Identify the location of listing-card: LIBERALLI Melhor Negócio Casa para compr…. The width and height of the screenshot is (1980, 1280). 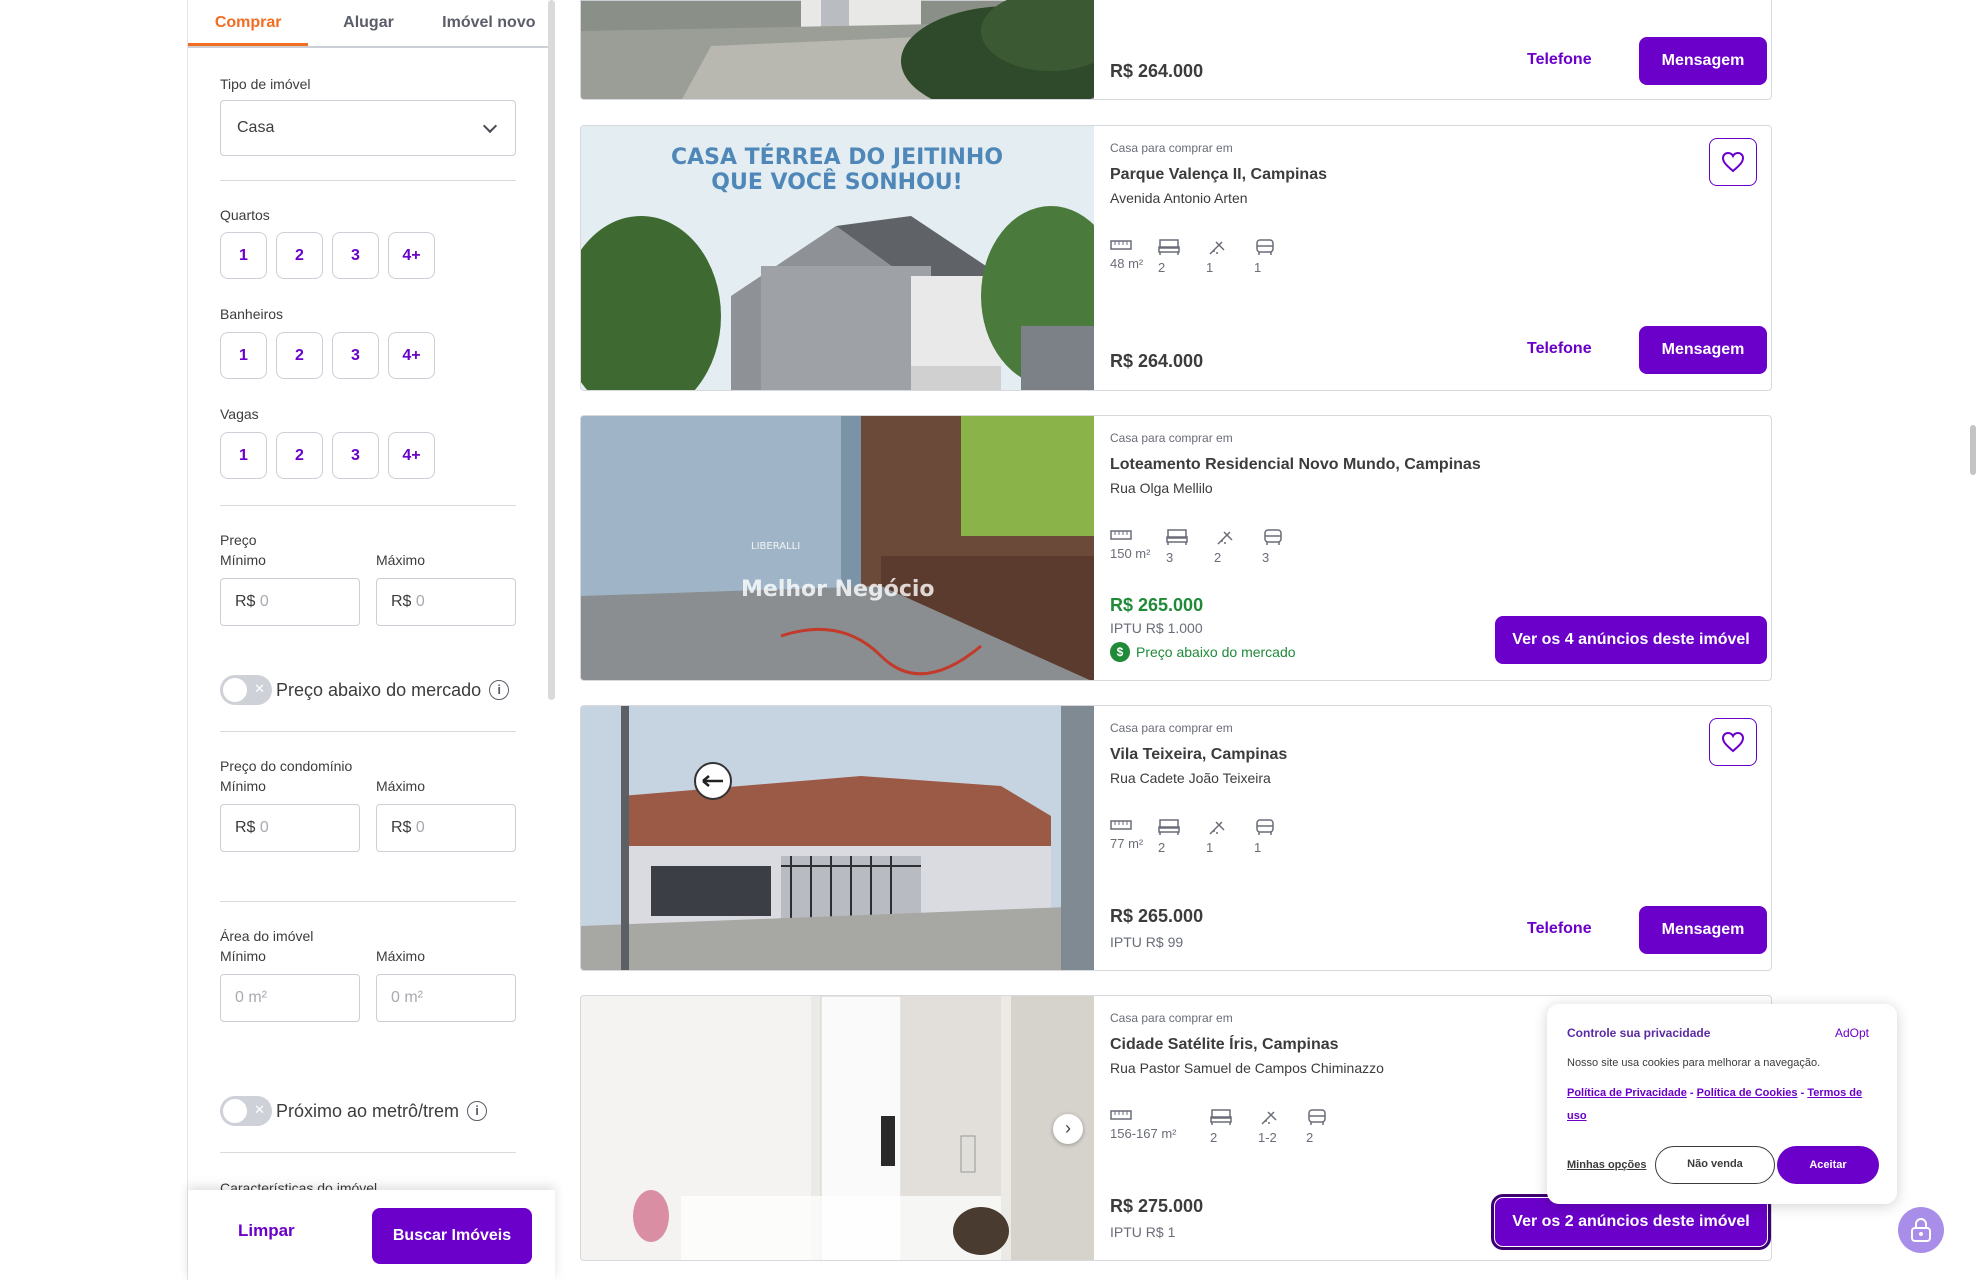
(1176, 548).